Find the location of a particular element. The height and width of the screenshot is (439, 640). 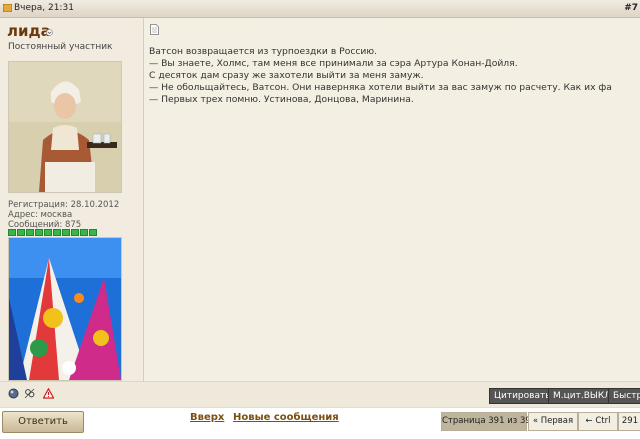

author-name: лида is located at coordinates (29, 31).